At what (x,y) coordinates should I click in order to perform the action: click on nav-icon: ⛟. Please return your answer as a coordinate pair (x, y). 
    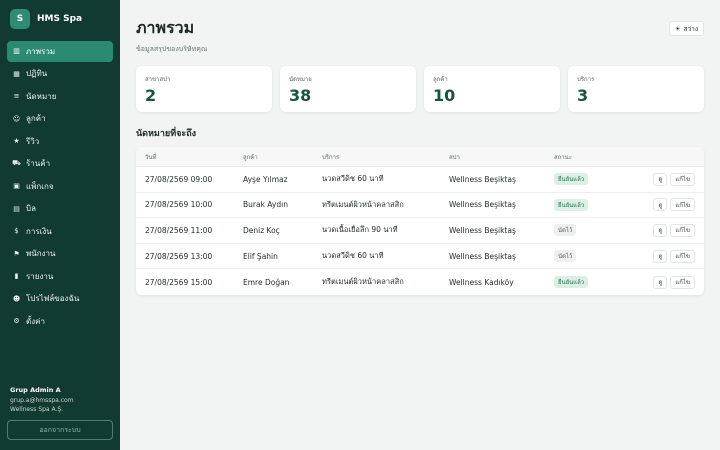
    Looking at the image, I should click on (16, 163).